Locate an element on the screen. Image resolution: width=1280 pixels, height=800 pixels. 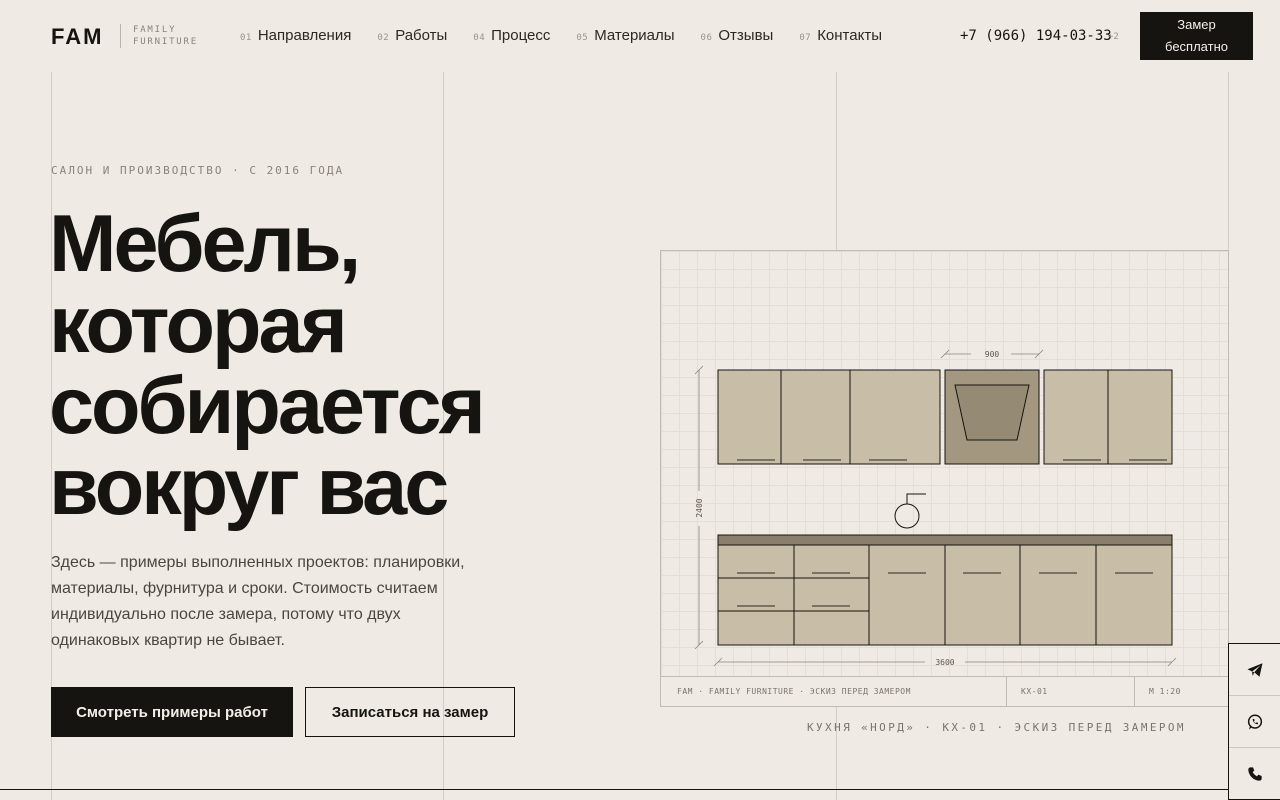
cta-line-1: Замер is located at coordinates (1196, 24).